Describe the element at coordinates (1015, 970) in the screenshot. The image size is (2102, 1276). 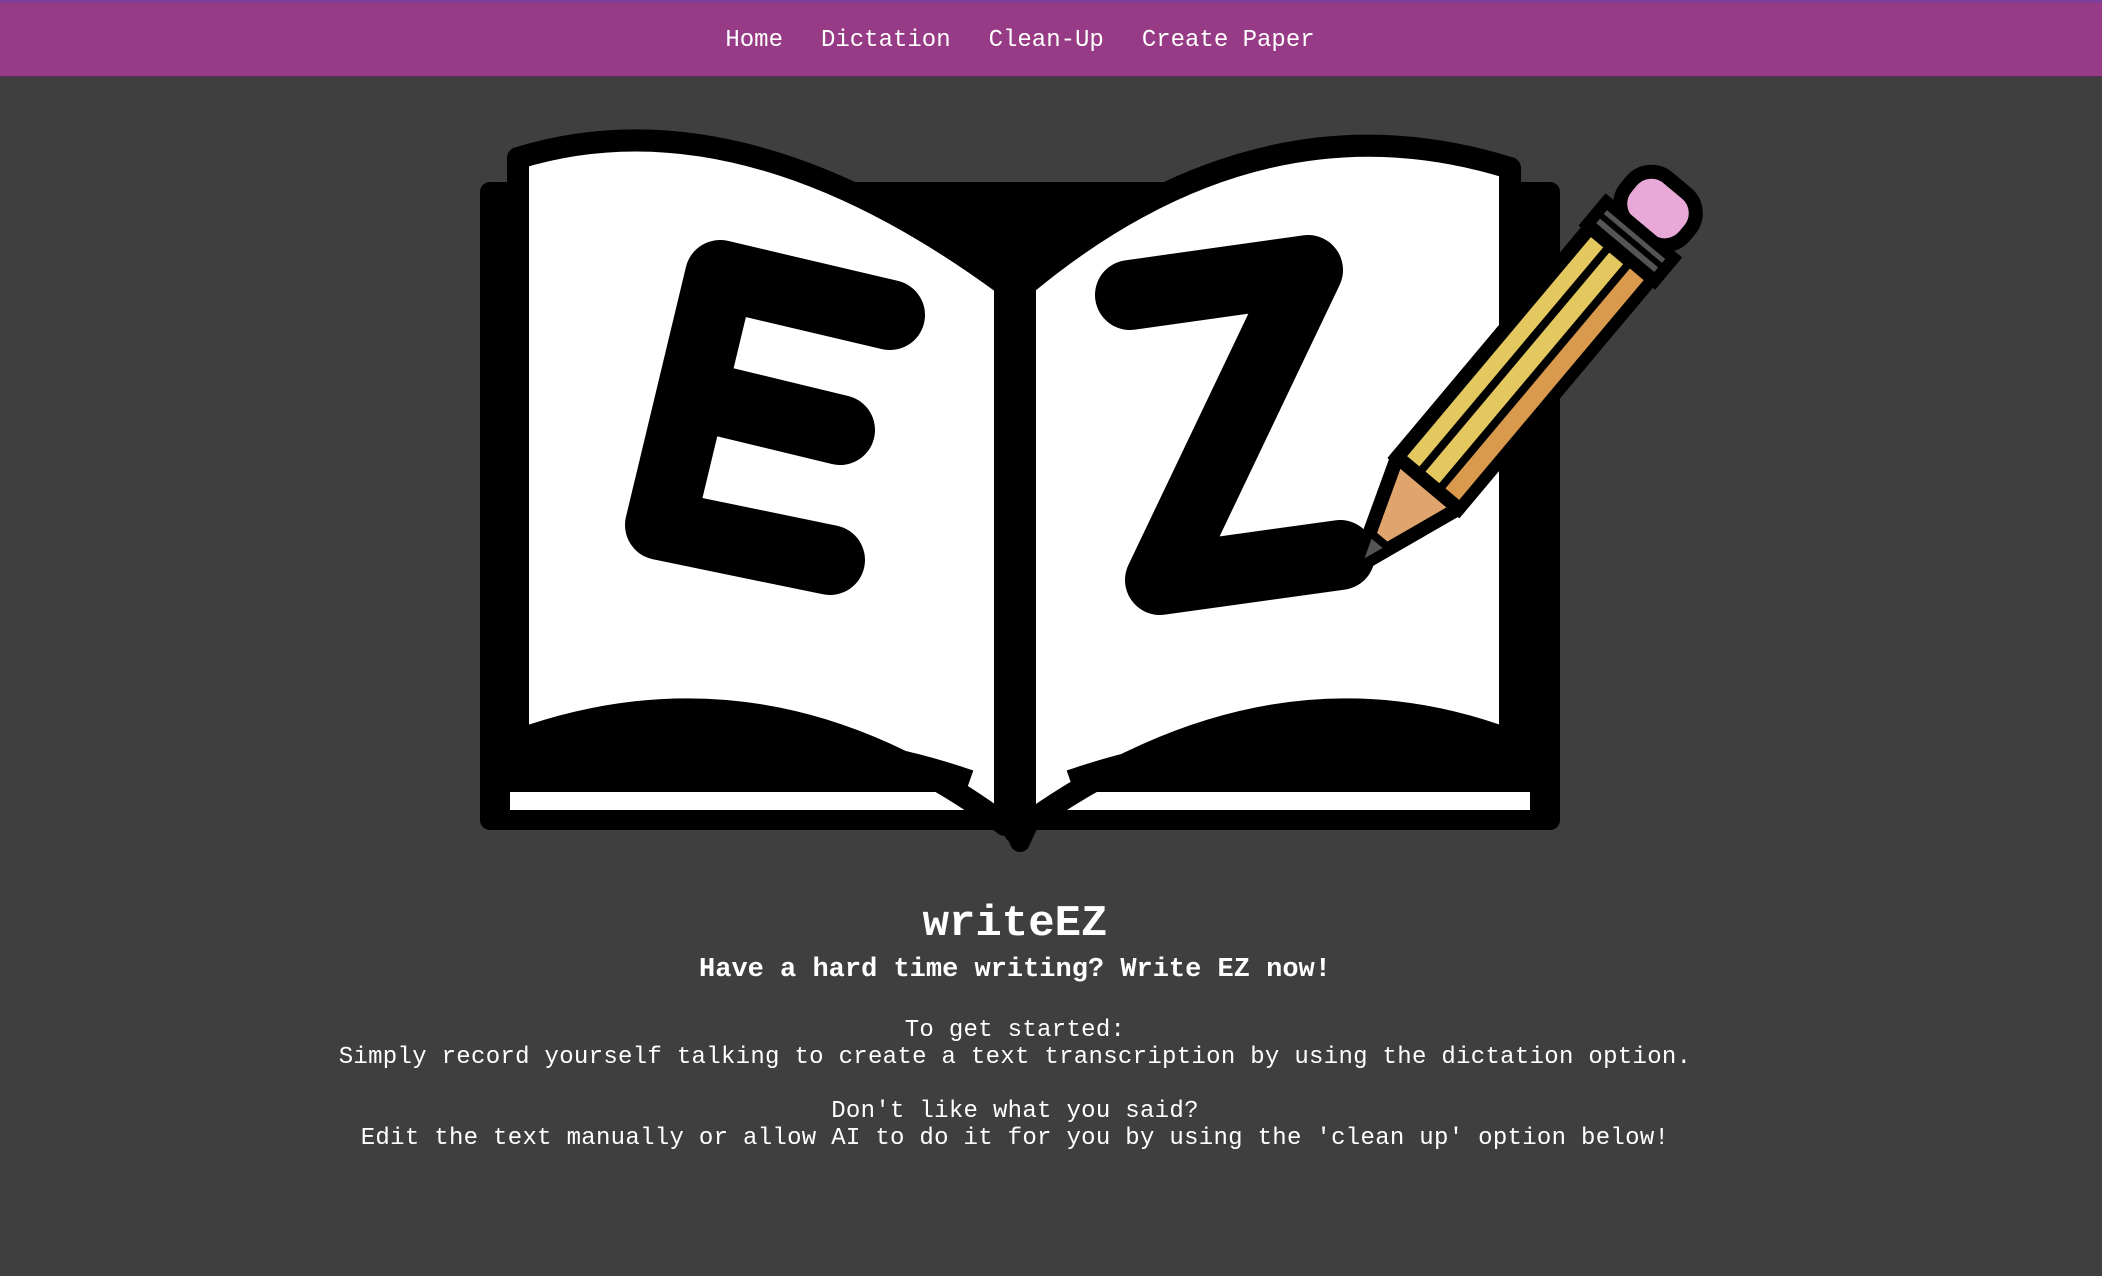
I see `tagline: Have a hard time writing? Write EZ now!` at that location.